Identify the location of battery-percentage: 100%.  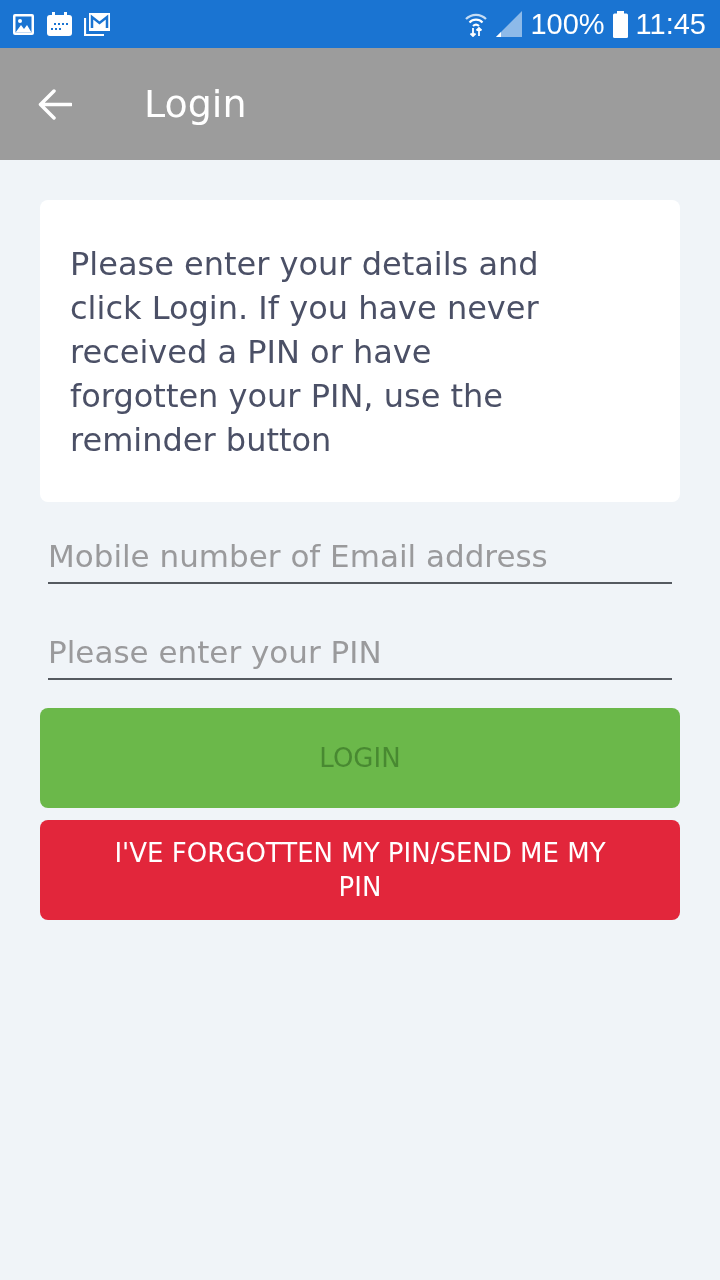
(567, 24).